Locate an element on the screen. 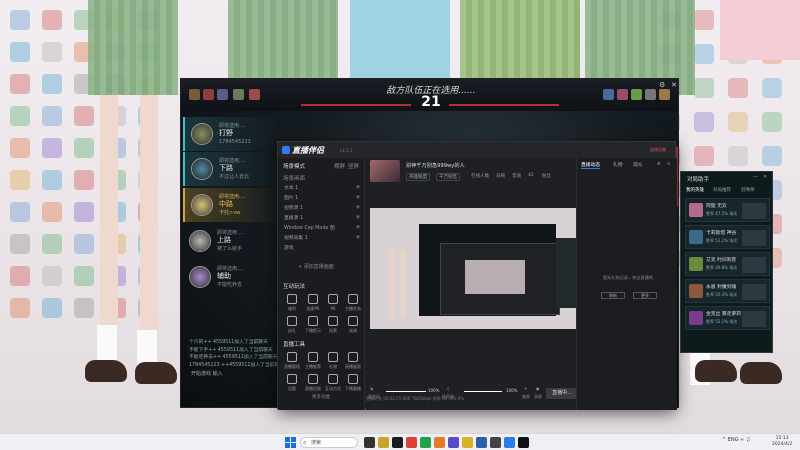 This screenshot has width=800, height=450. connect-device-button: 连接设备 is located at coordinates (658, 150).